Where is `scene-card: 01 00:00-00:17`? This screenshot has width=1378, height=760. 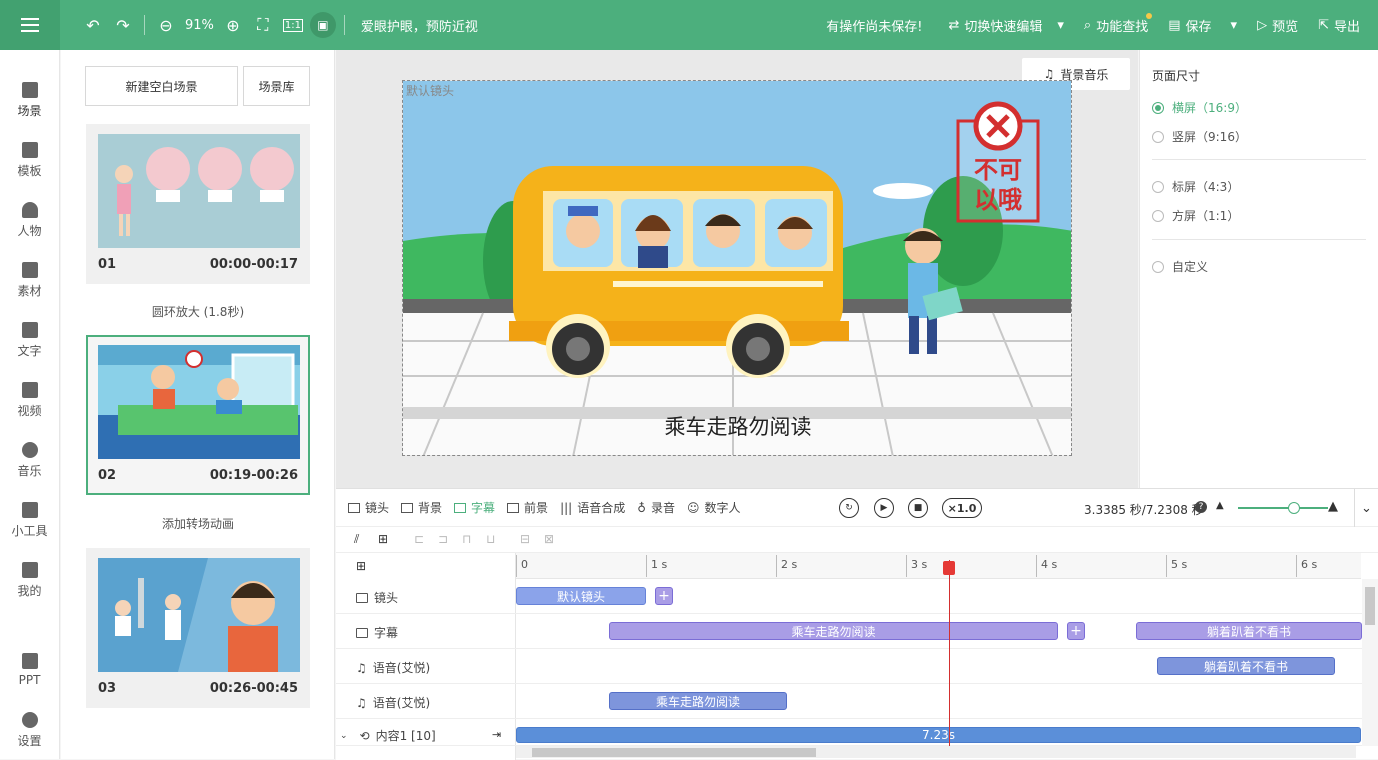 scene-card: 01 00:00-00:17 is located at coordinates (198, 204).